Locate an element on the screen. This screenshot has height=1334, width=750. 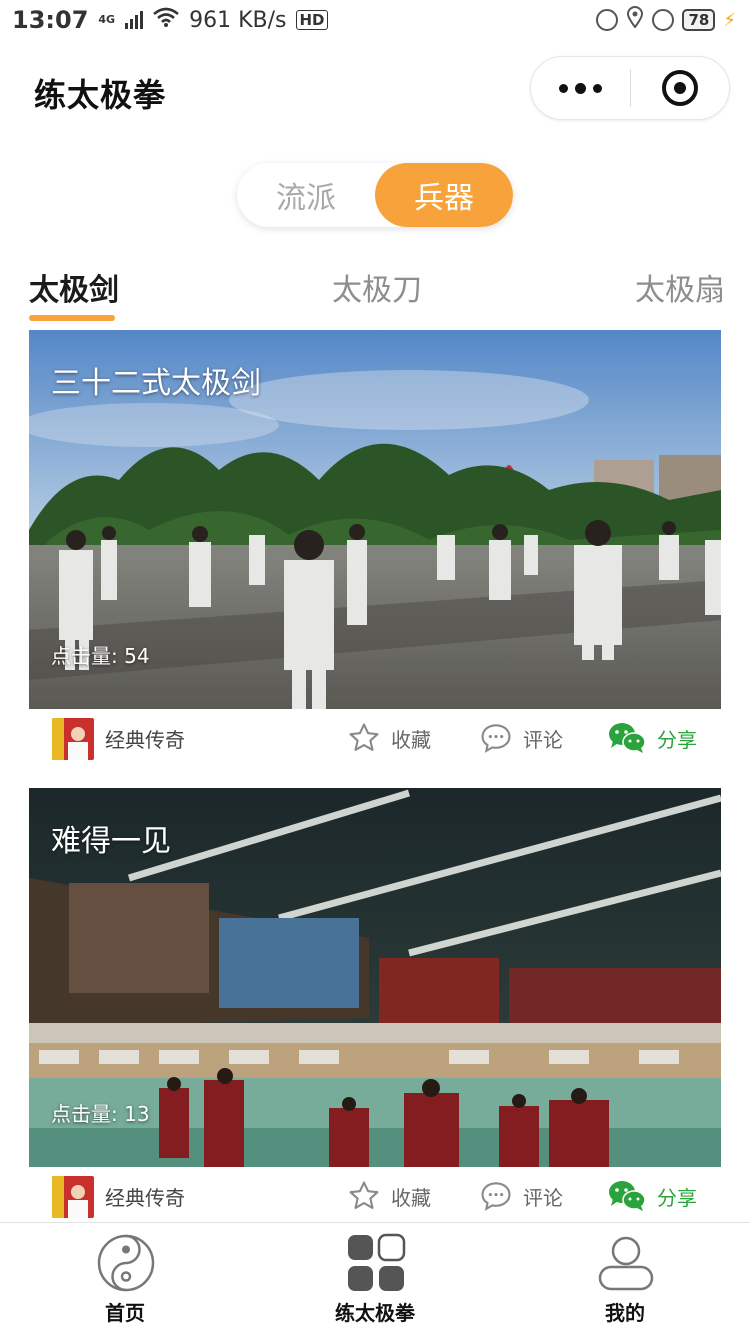
mini-program-capsule is located at coordinates (630, 88).